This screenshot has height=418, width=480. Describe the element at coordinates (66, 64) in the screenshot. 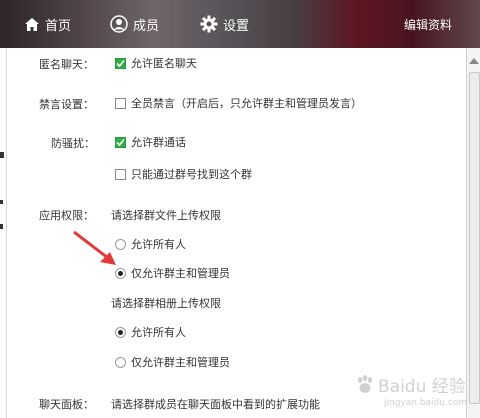

I see `anonymous-chat-label: 匿名聊天：` at that location.